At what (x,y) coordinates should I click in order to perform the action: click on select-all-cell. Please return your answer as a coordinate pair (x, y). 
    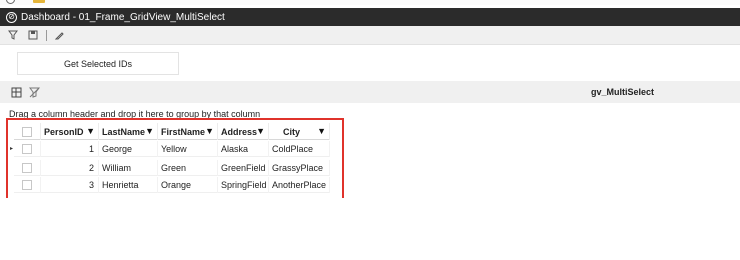
    Looking at the image, I should click on (27, 131).